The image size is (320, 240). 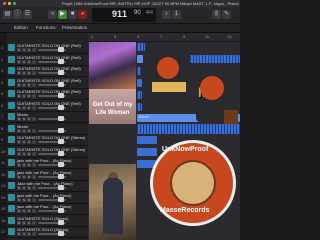 I want to click on track-header: 9 GUITARISTE SOLO ON ONE (Stereo) M S R I, so click(x=44, y=140).